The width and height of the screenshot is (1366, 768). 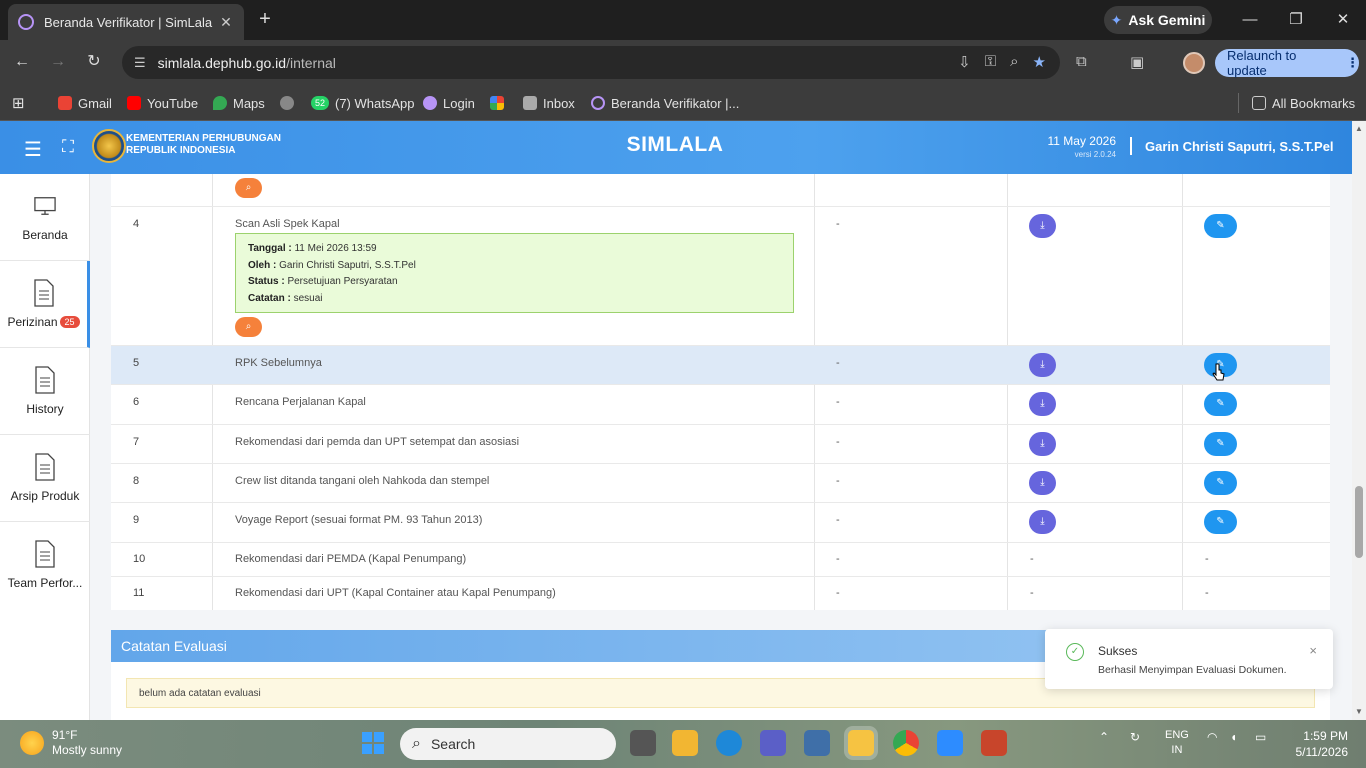 I want to click on menu-dots-icon: ⋮, so click(x=1352, y=63).